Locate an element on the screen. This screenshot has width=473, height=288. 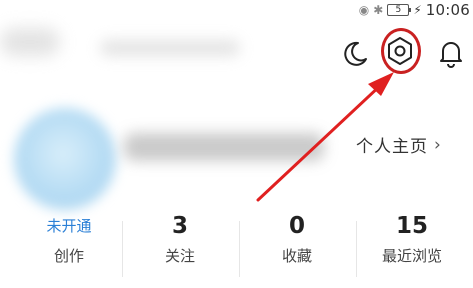
stat-creation-value: 未开通 is located at coordinates (69, 225).